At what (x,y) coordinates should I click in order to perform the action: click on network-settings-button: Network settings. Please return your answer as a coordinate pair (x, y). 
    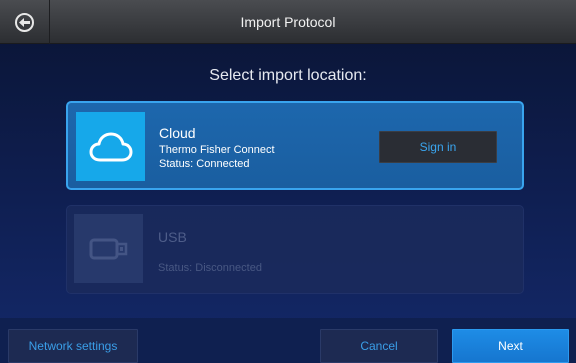
    Looking at the image, I should click on (73, 346).